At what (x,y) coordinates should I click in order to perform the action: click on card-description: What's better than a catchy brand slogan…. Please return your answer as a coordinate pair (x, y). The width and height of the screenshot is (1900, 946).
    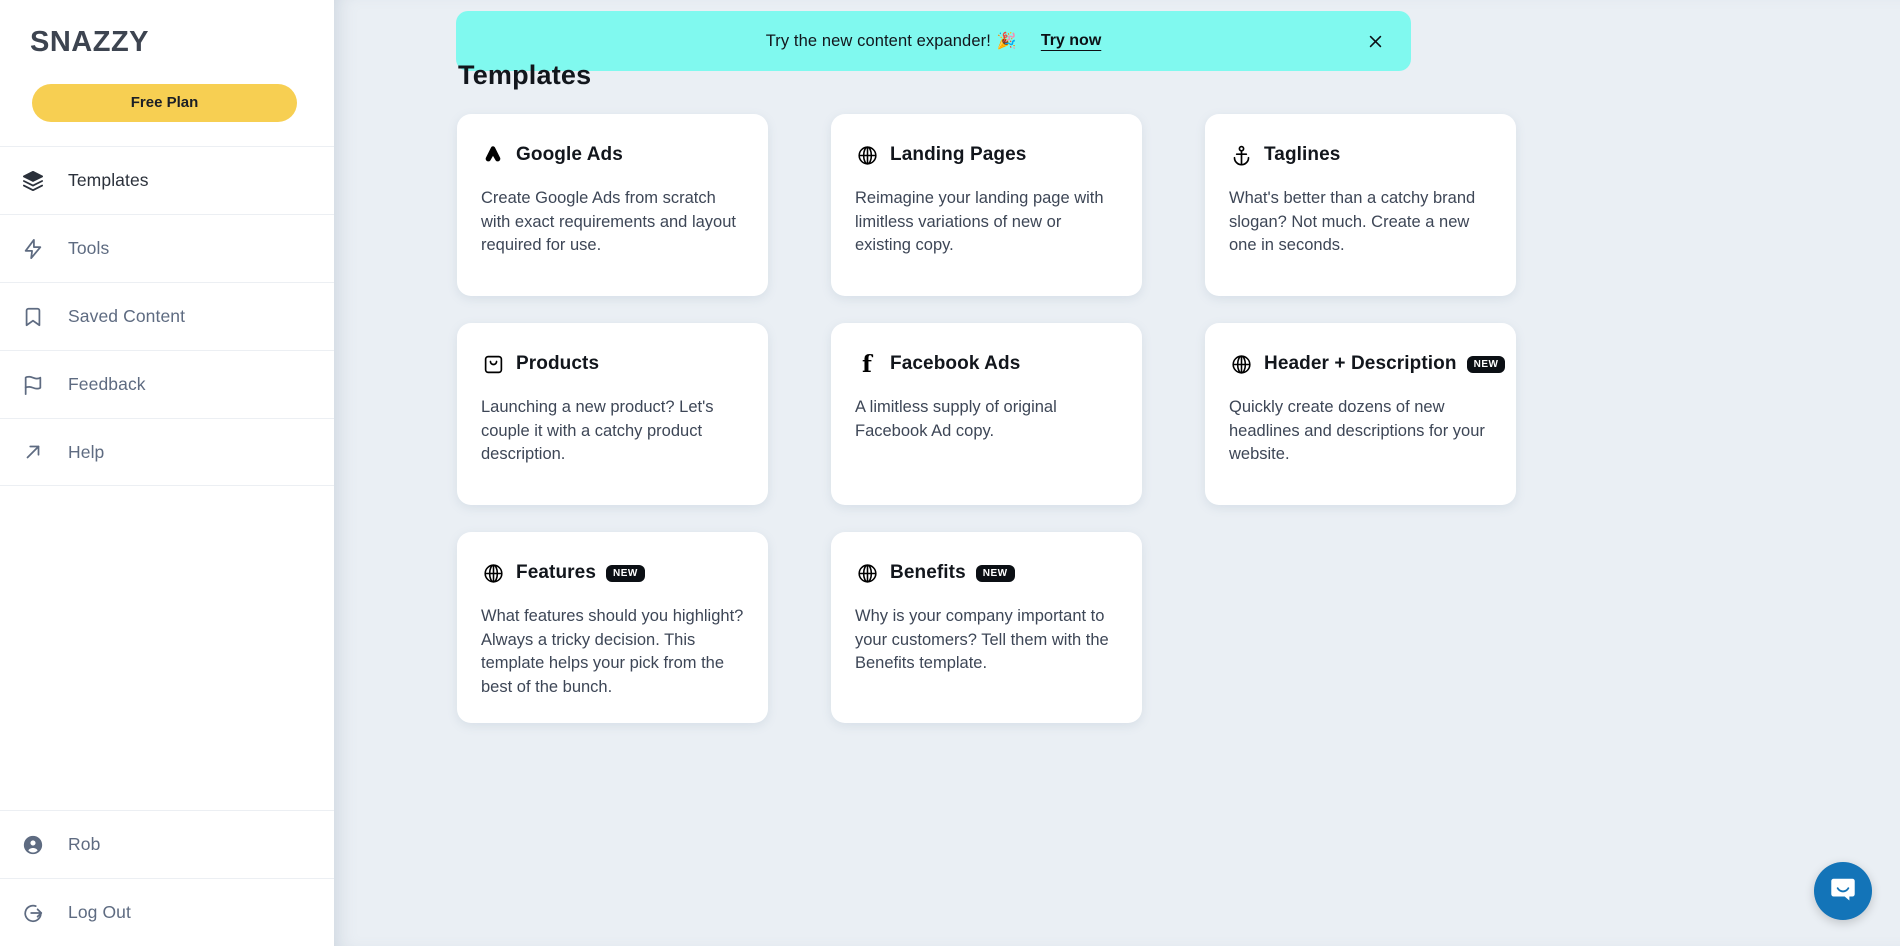
    Looking at the image, I should click on (1352, 221).